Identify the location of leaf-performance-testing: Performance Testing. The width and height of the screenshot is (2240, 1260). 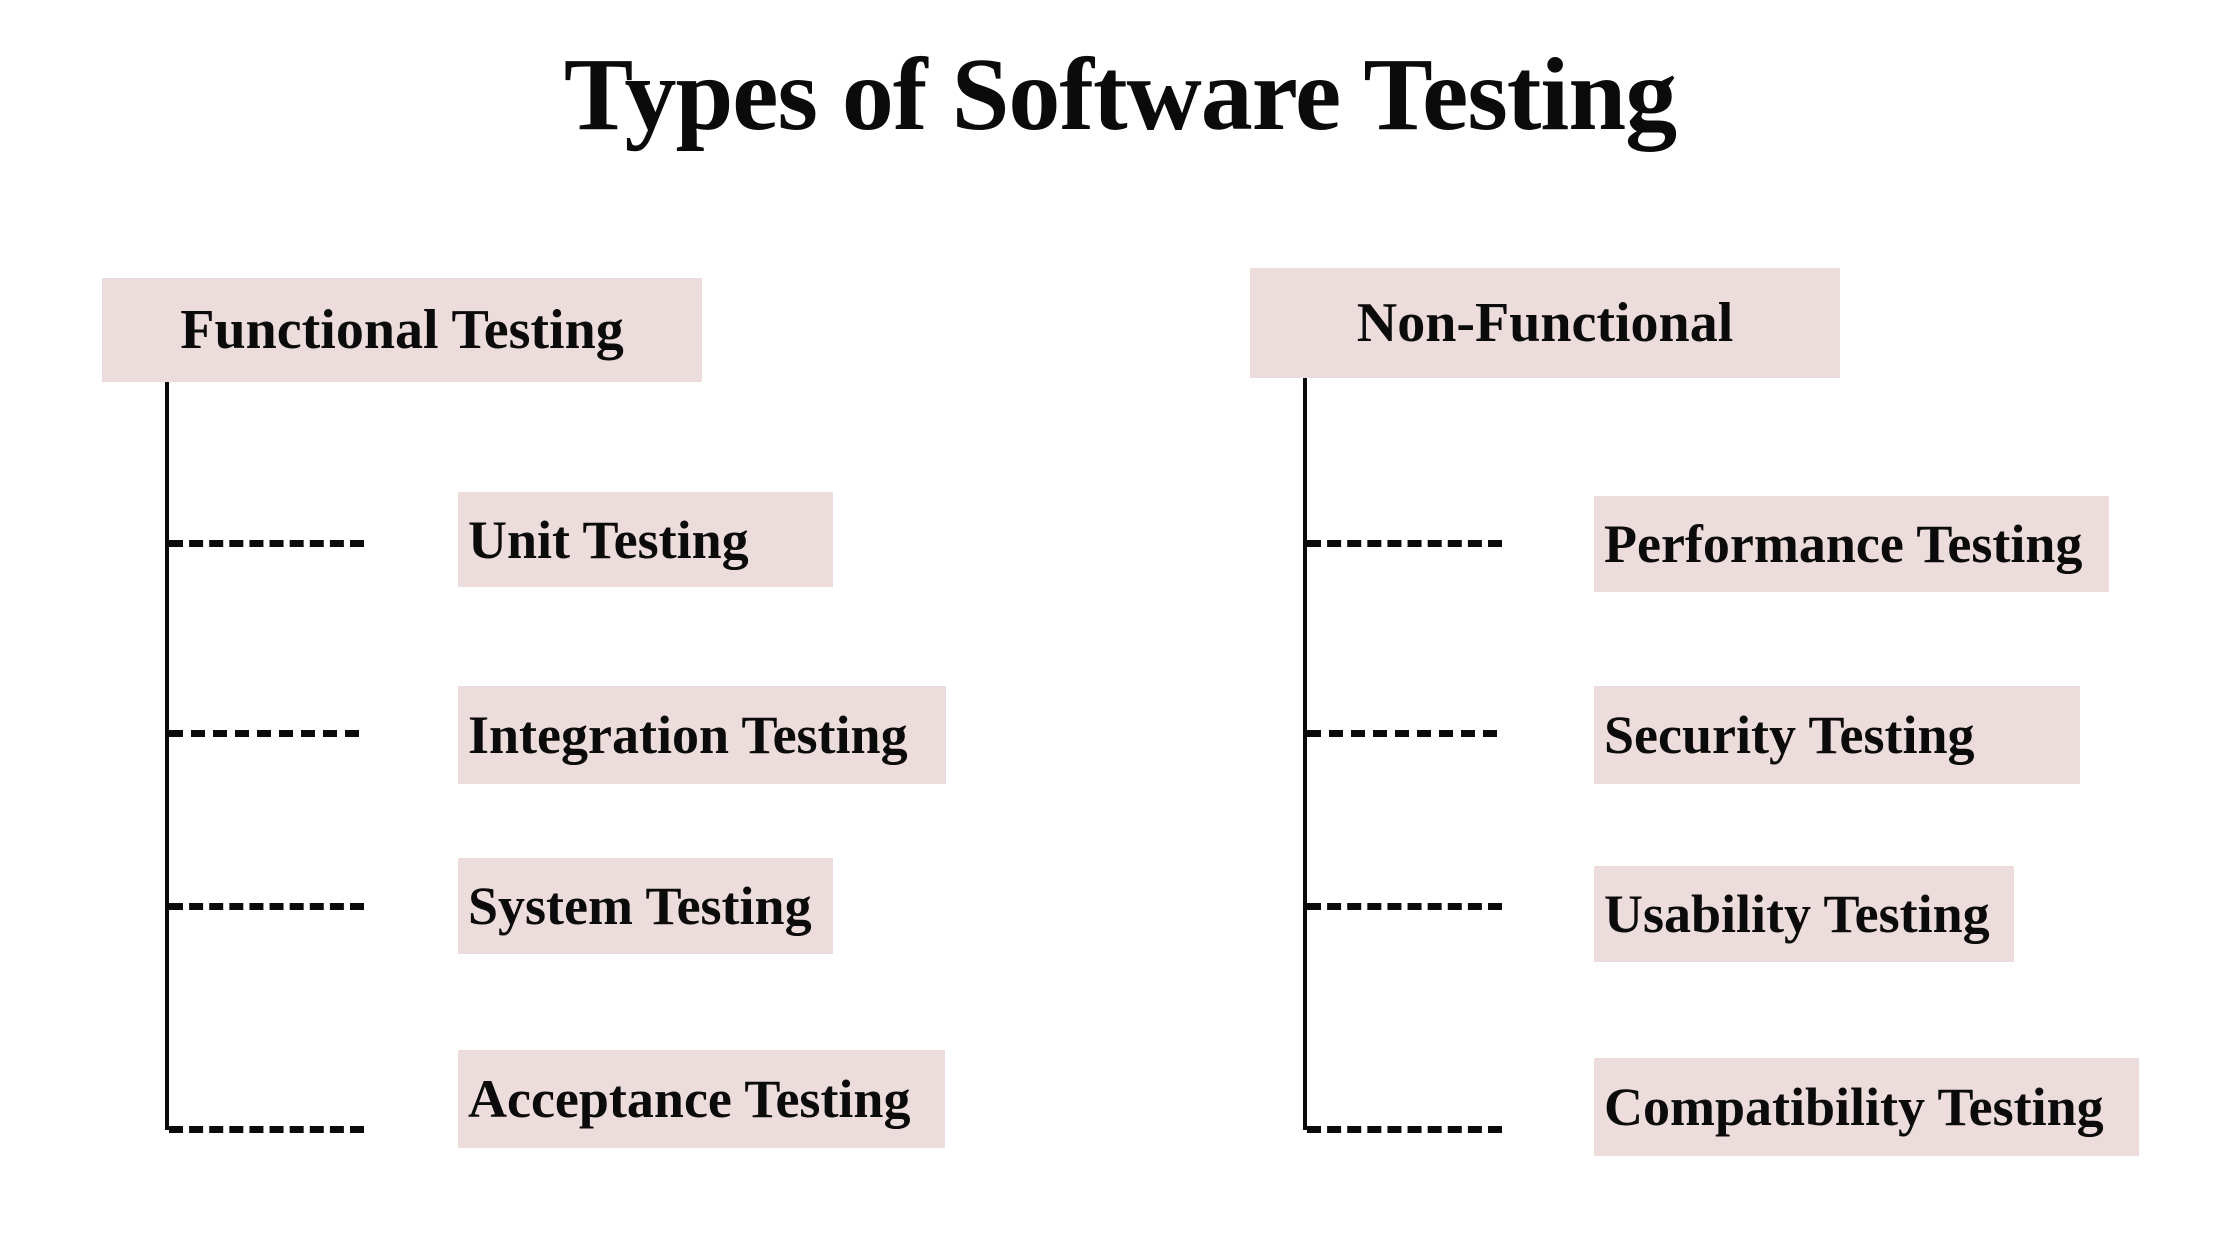
(1851, 544).